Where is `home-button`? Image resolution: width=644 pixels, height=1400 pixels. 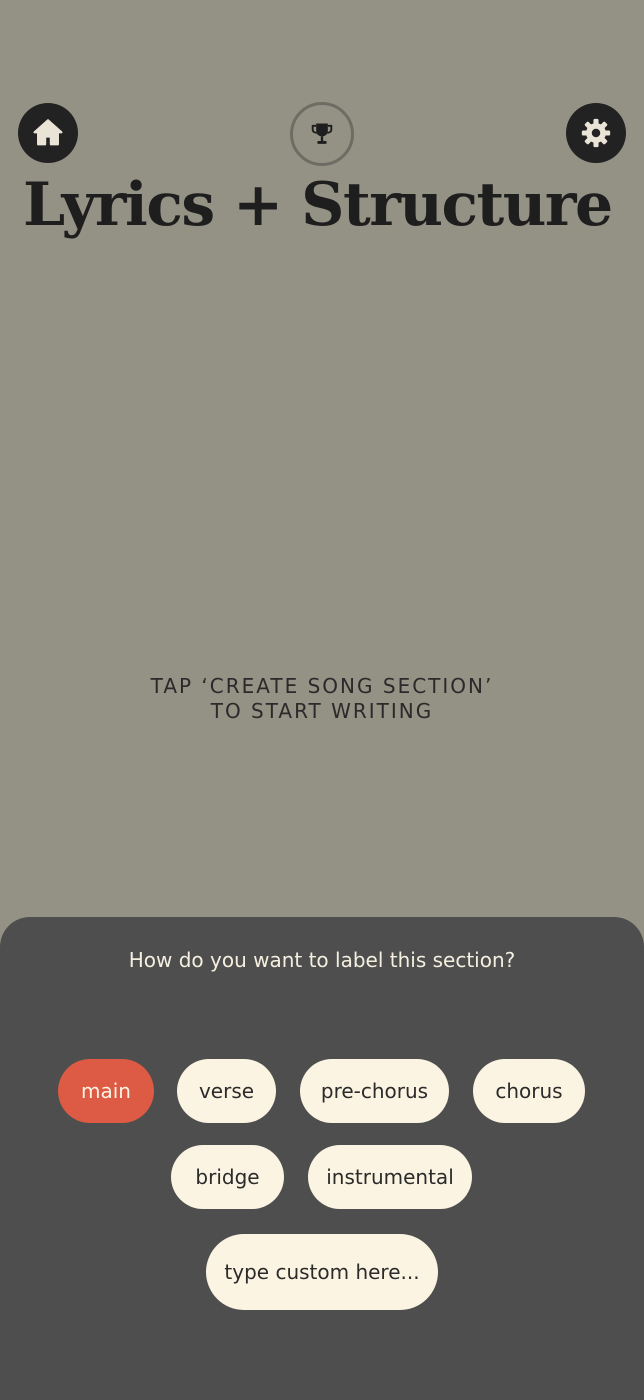
home-button is located at coordinates (48, 133).